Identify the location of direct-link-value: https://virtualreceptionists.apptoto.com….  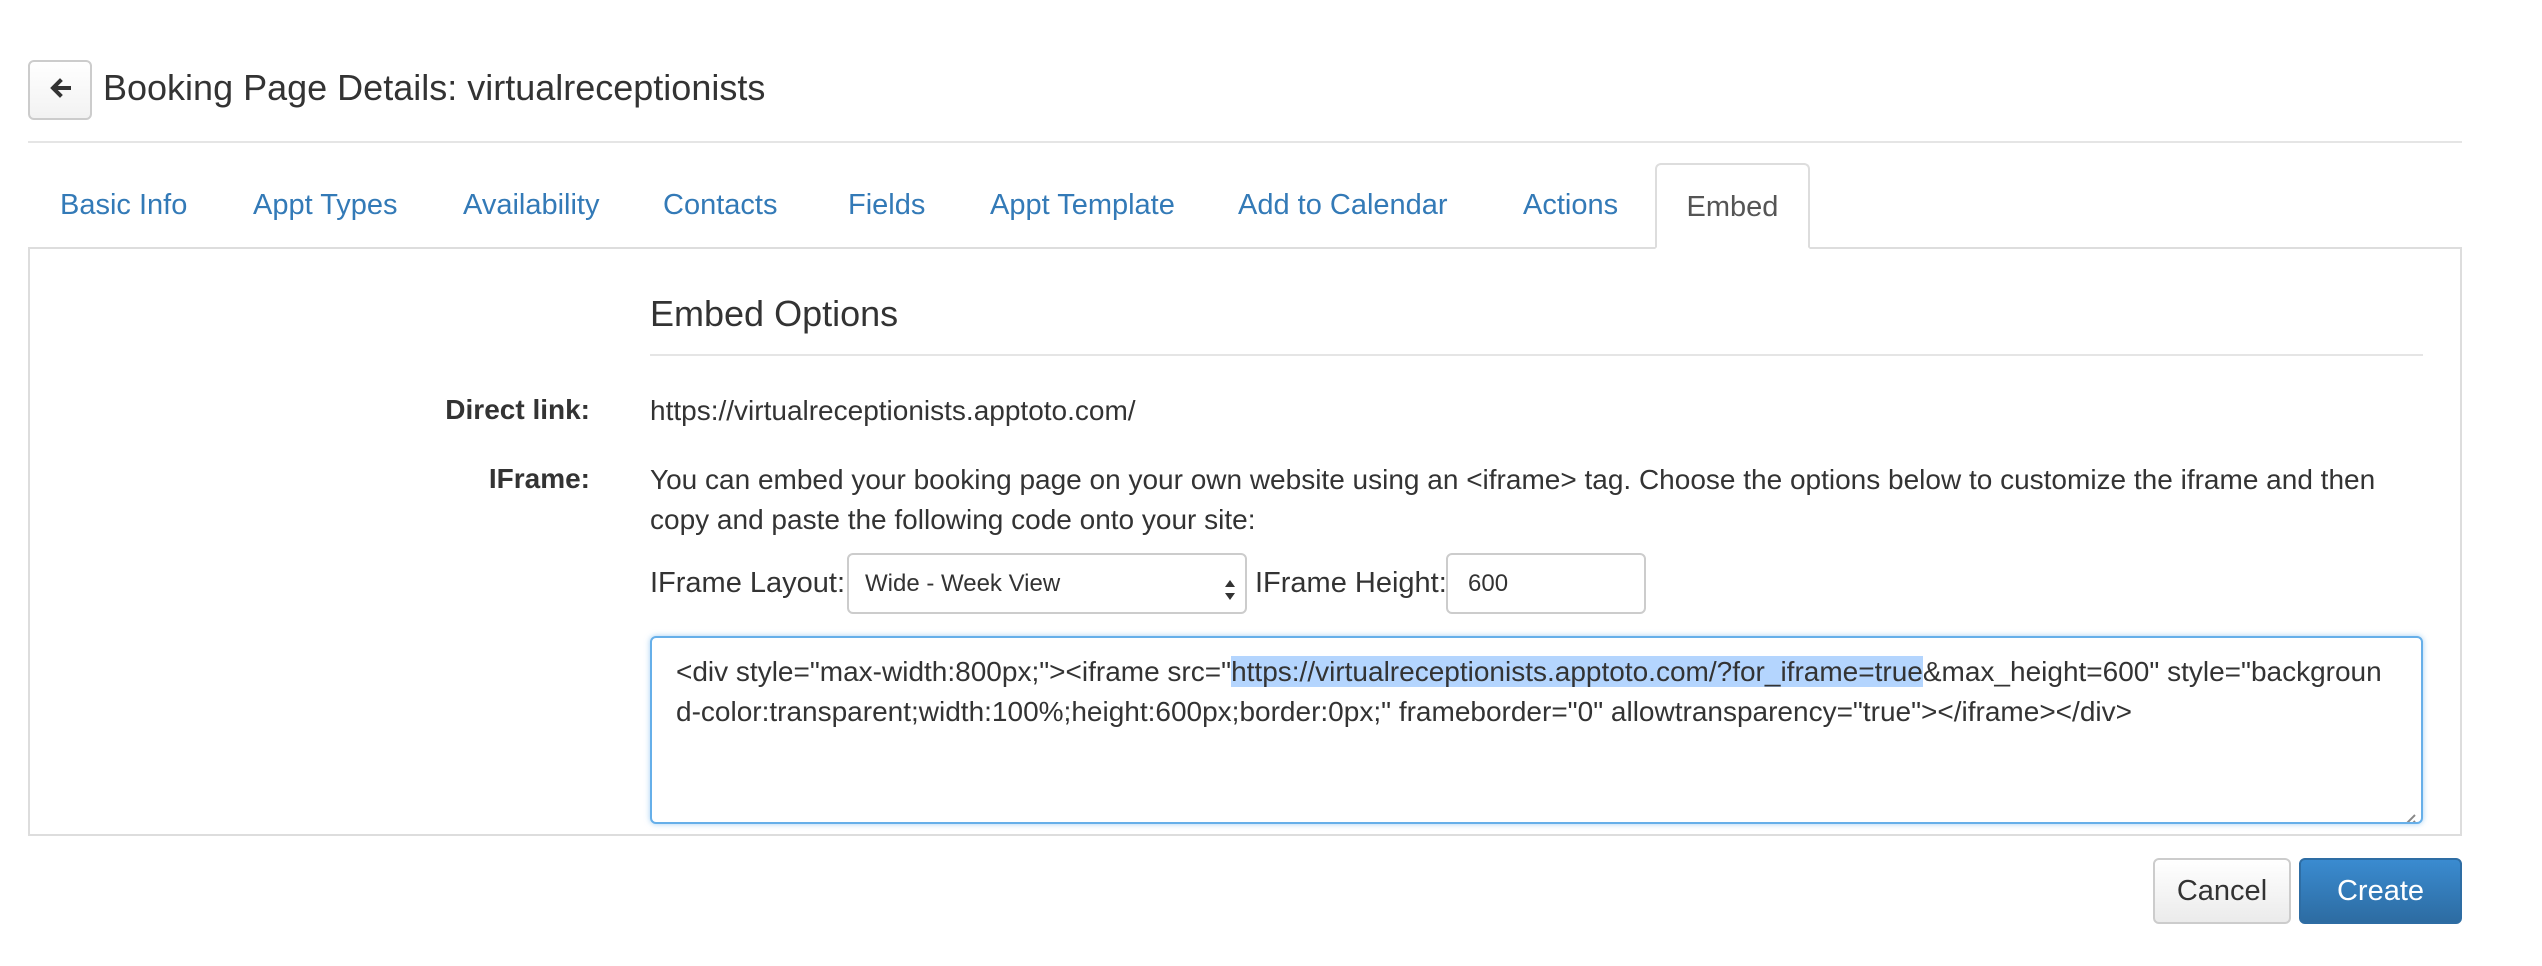
(893, 410).